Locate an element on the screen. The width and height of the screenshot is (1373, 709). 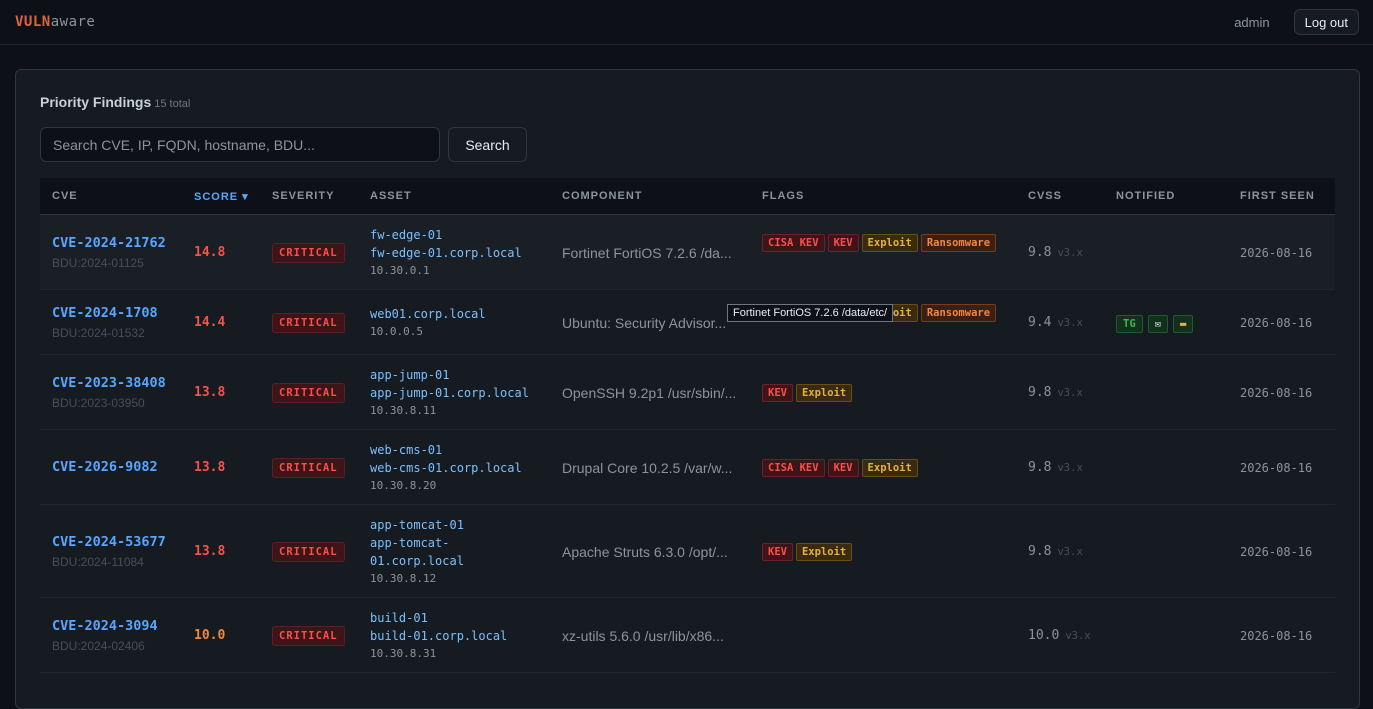
asset-ip: 10.30.0.1 is located at coordinates (400, 270).